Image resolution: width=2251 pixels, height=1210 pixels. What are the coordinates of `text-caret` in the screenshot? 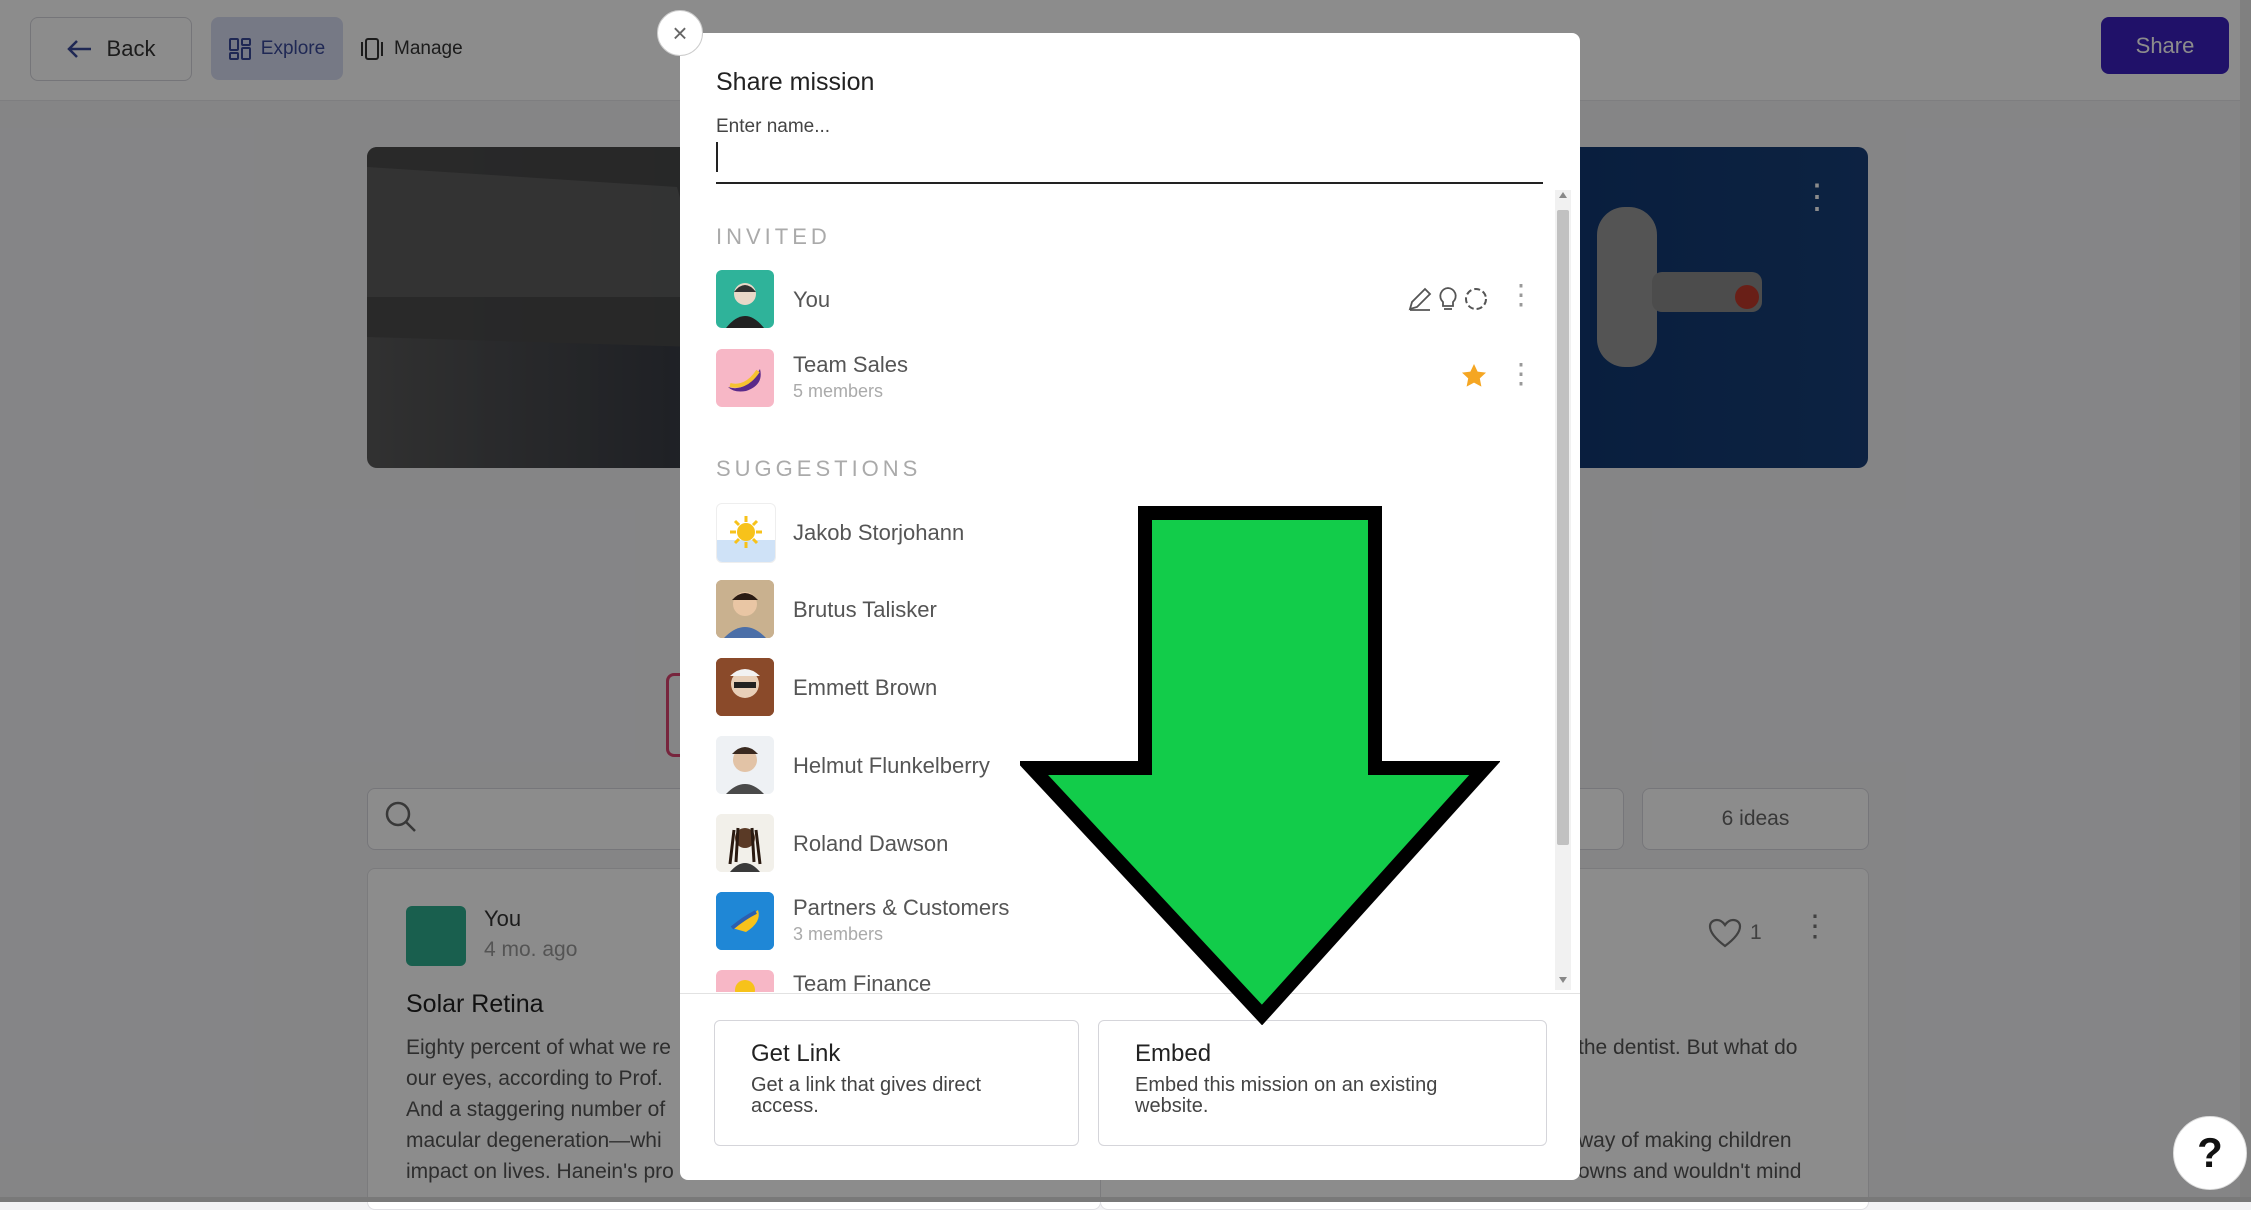 It's located at (717, 157).